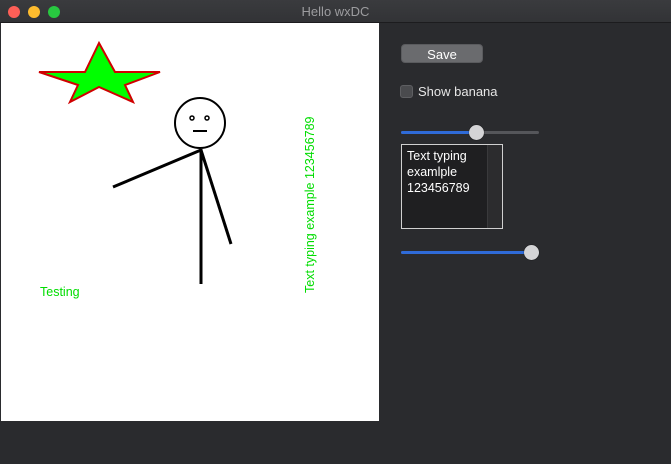 This screenshot has width=671, height=464. I want to click on star-shape, so click(99, 72).